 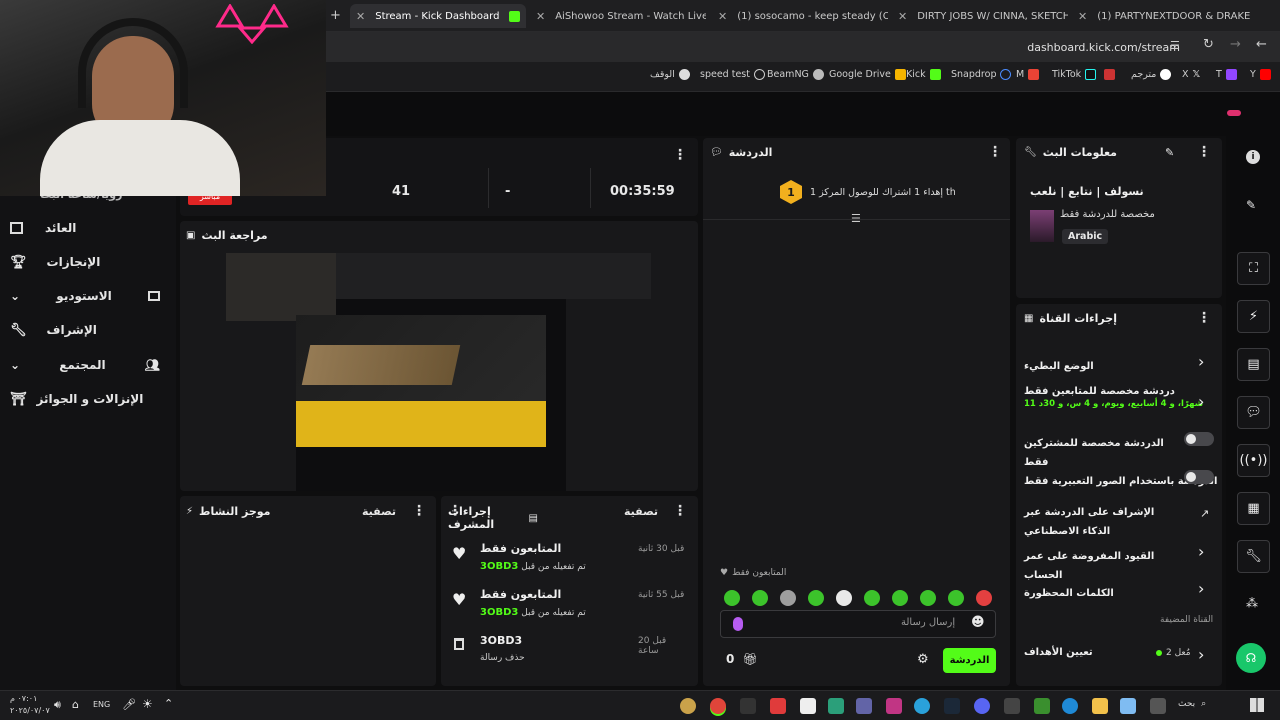 What do you see at coordinates (1253, 364) in the screenshot?
I see `notes-button: ▤` at bounding box center [1253, 364].